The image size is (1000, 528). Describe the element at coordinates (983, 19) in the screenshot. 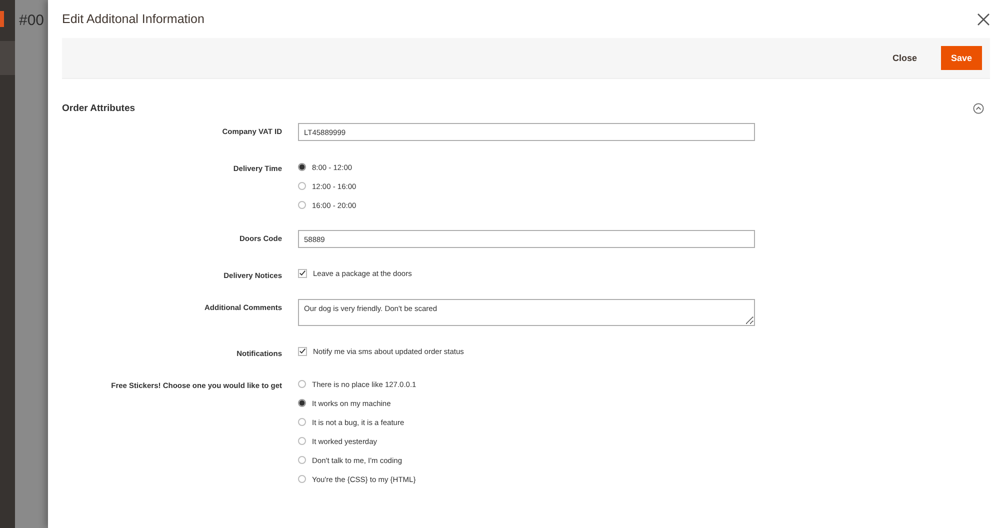

I see `close-icon` at that location.